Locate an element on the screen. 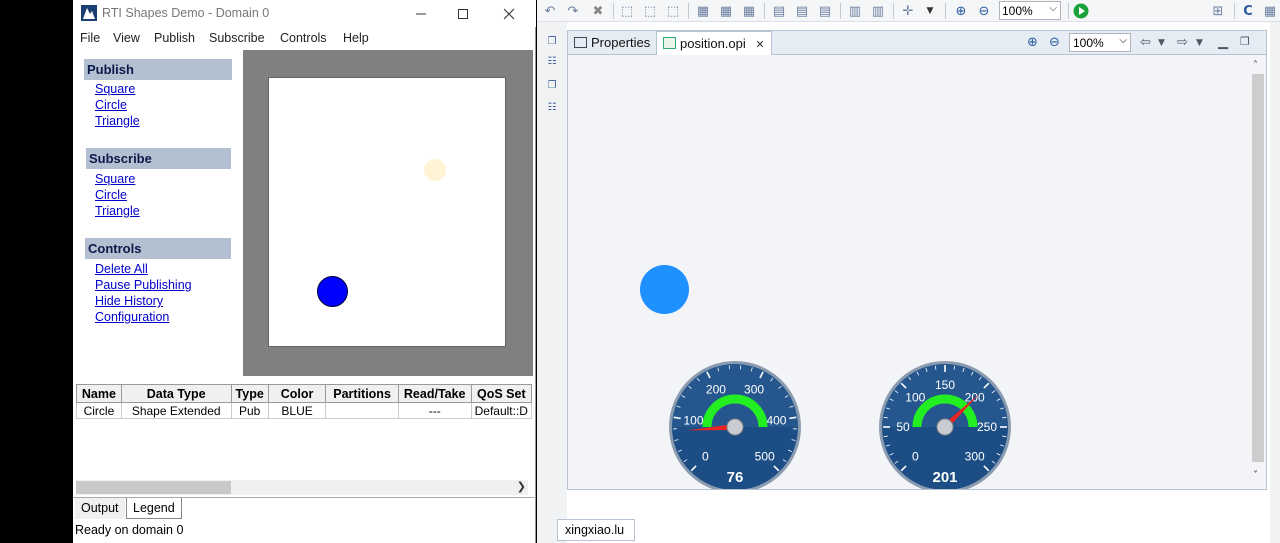 This screenshot has width=1280, height=543. snap-grid-icon: ✛ is located at coordinates (908, 11).